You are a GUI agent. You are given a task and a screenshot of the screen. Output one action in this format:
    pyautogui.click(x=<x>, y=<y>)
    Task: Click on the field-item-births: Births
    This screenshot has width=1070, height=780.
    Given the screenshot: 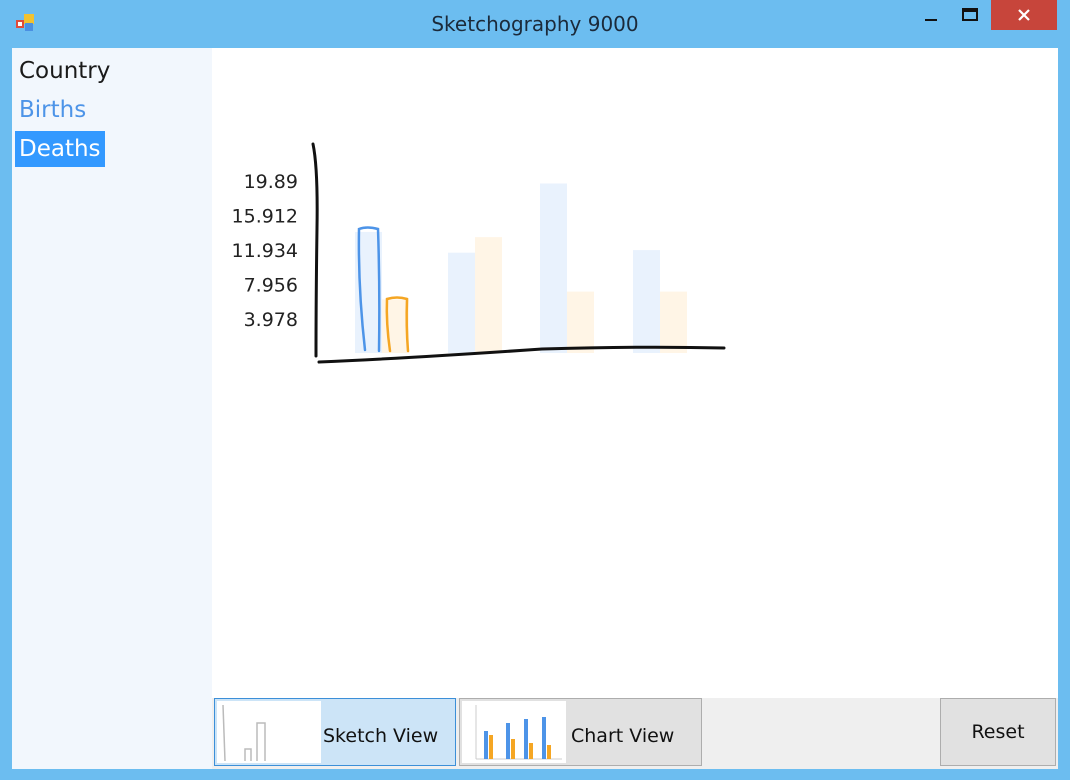 What is the action you would take?
    pyautogui.click(x=52, y=110)
    